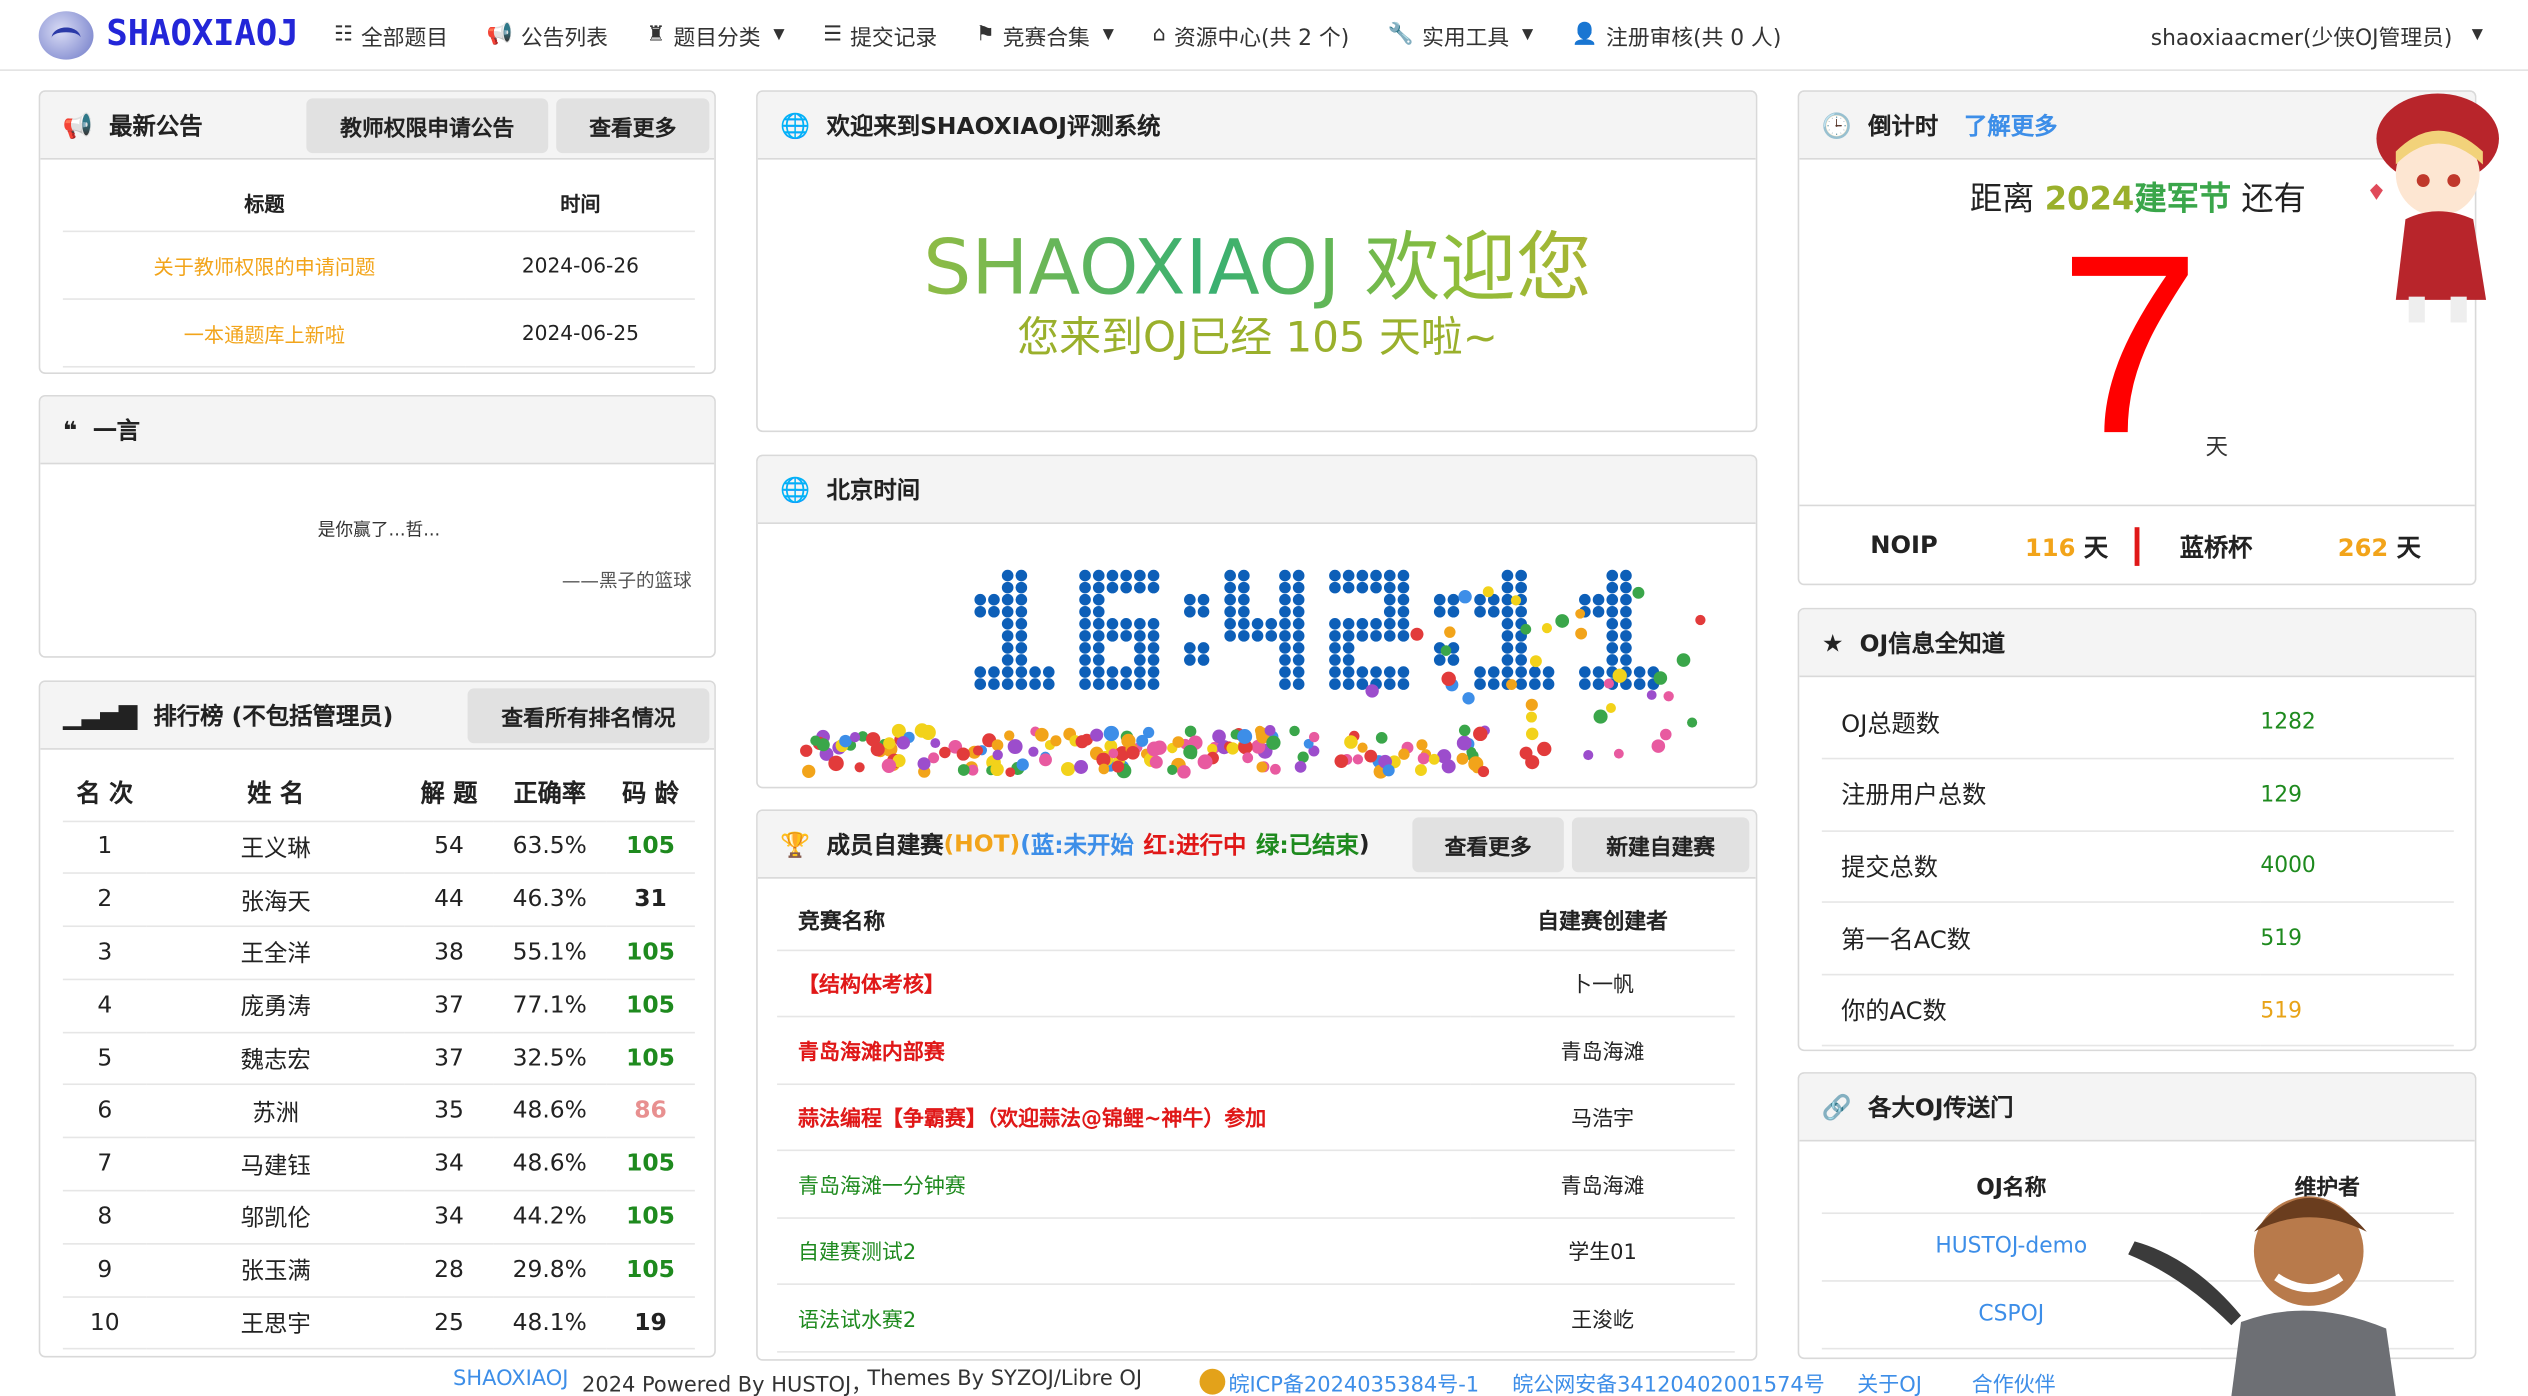  I want to click on ranking-row: 10 王思宇 25 48.1% 19, so click(378, 1323).